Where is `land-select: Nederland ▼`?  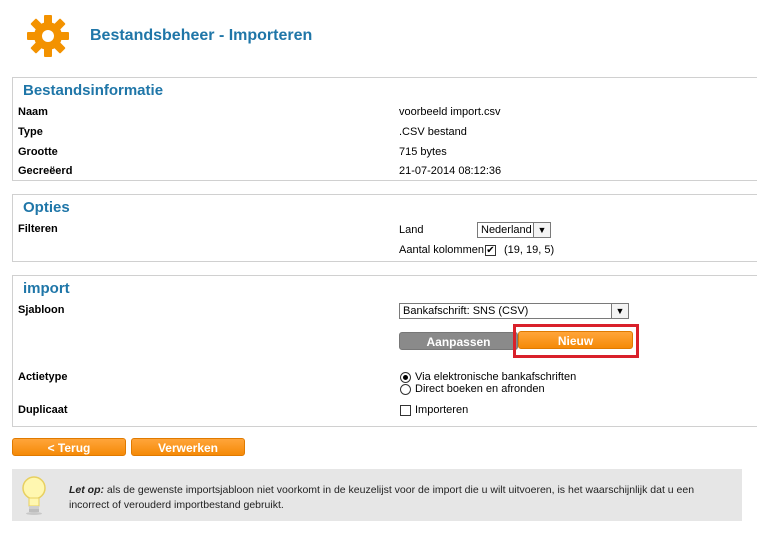 land-select: Nederland ▼ is located at coordinates (514, 230).